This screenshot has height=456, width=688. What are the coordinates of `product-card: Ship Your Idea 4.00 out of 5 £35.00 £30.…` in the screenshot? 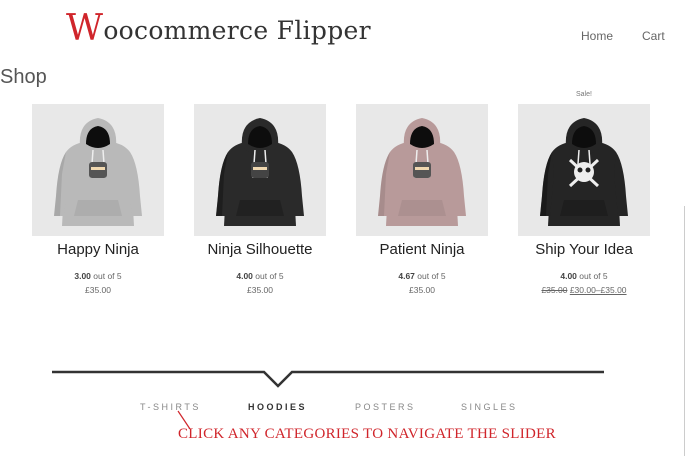 It's located at (584, 199).